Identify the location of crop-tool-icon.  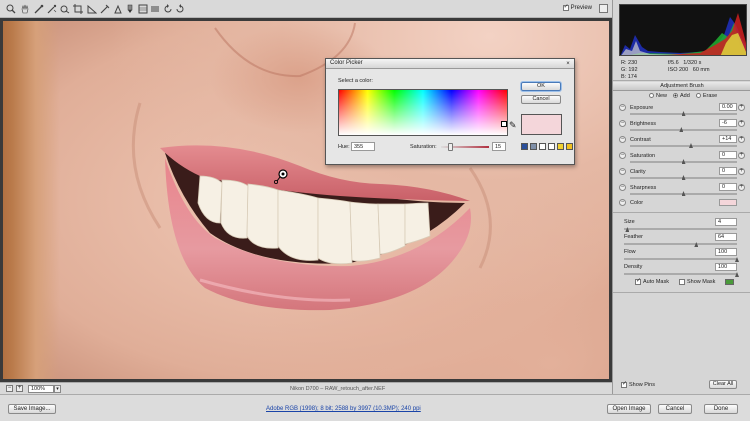
(77, 8).